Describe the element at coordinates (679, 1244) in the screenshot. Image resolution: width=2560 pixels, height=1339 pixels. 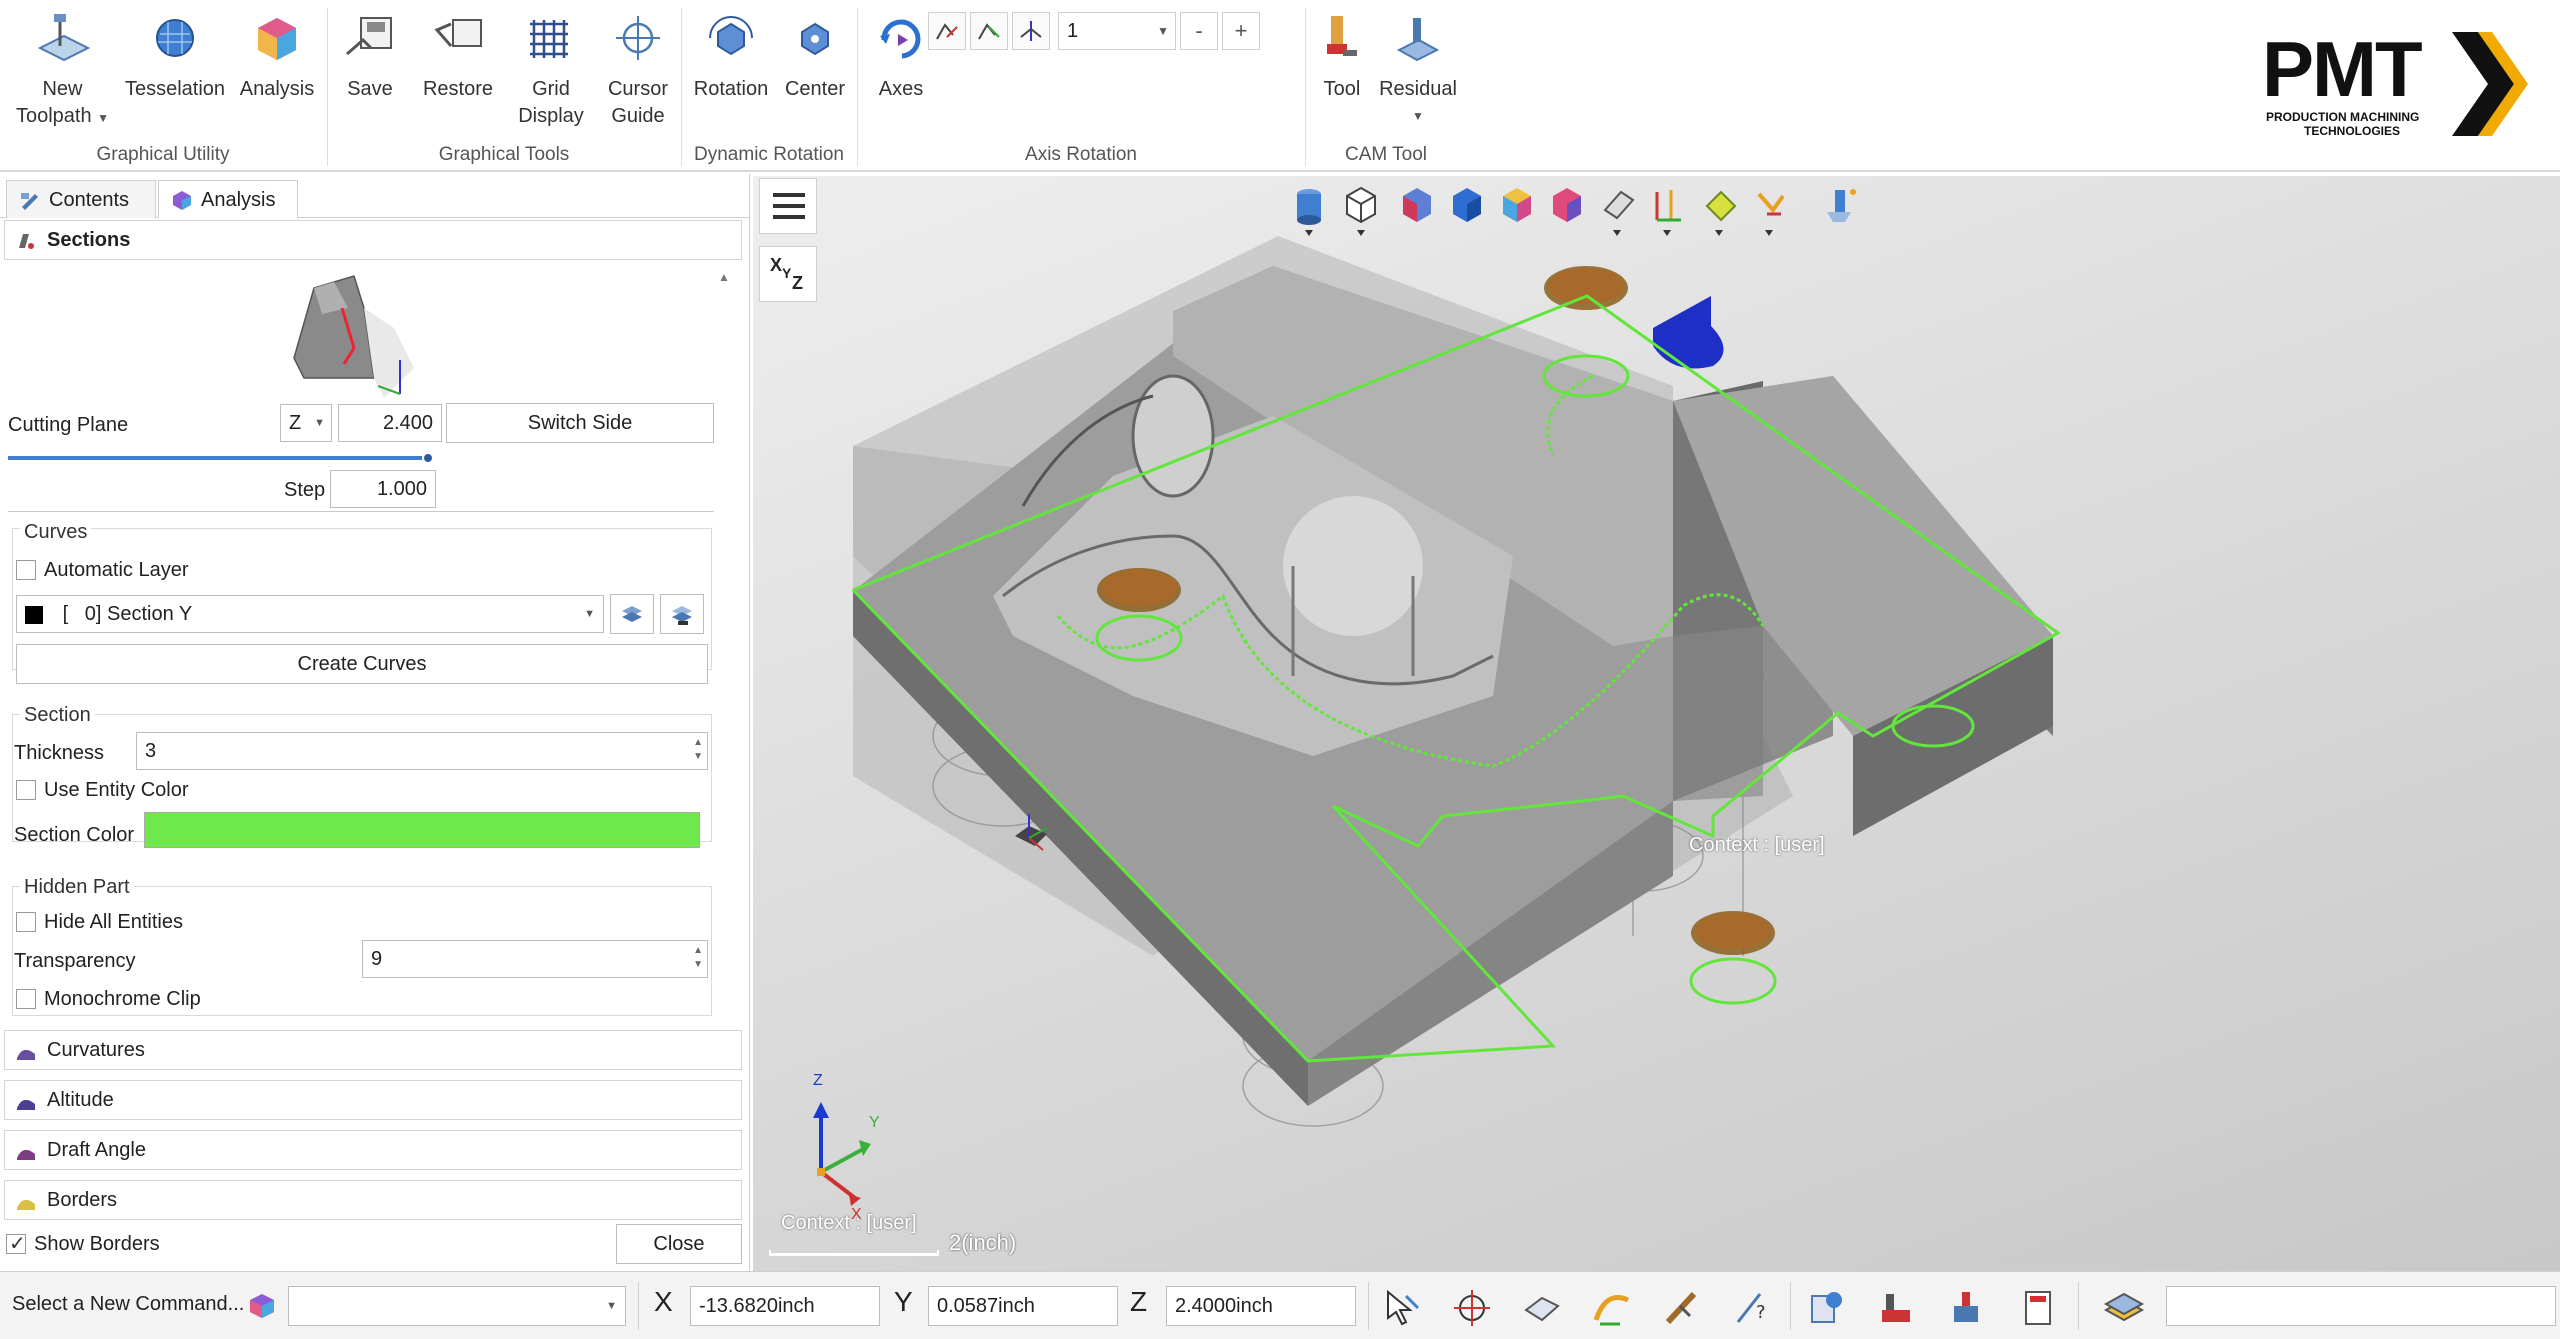
I see `close-button: Close` at that location.